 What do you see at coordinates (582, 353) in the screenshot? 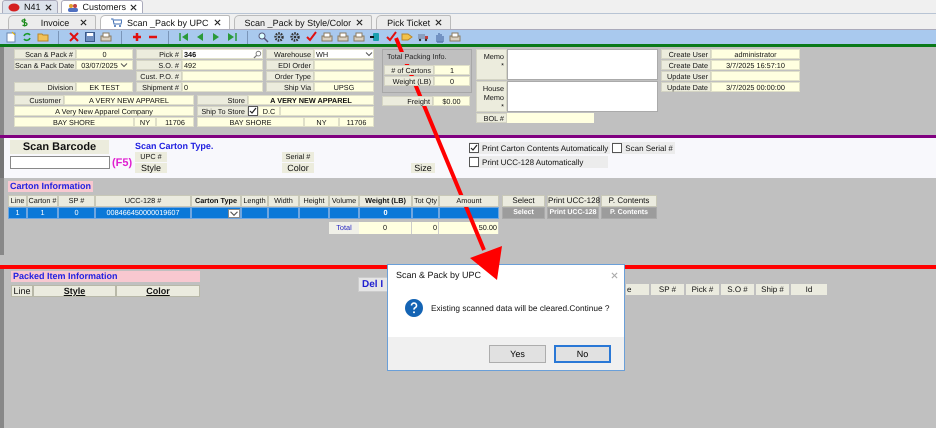
I see `dialog-button: No` at bounding box center [582, 353].